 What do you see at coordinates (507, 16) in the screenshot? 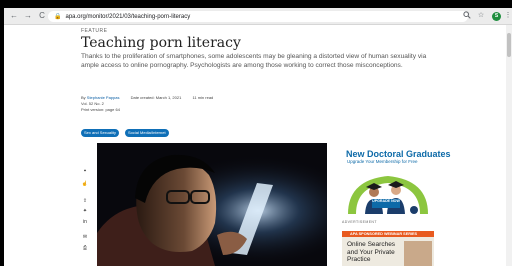
I see `menu-kebab-icon: ⋮` at bounding box center [507, 16].